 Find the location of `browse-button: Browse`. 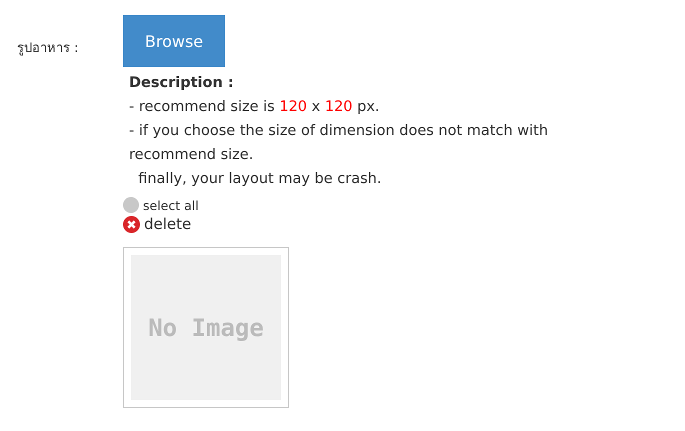

browse-button: Browse is located at coordinates (174, 41).